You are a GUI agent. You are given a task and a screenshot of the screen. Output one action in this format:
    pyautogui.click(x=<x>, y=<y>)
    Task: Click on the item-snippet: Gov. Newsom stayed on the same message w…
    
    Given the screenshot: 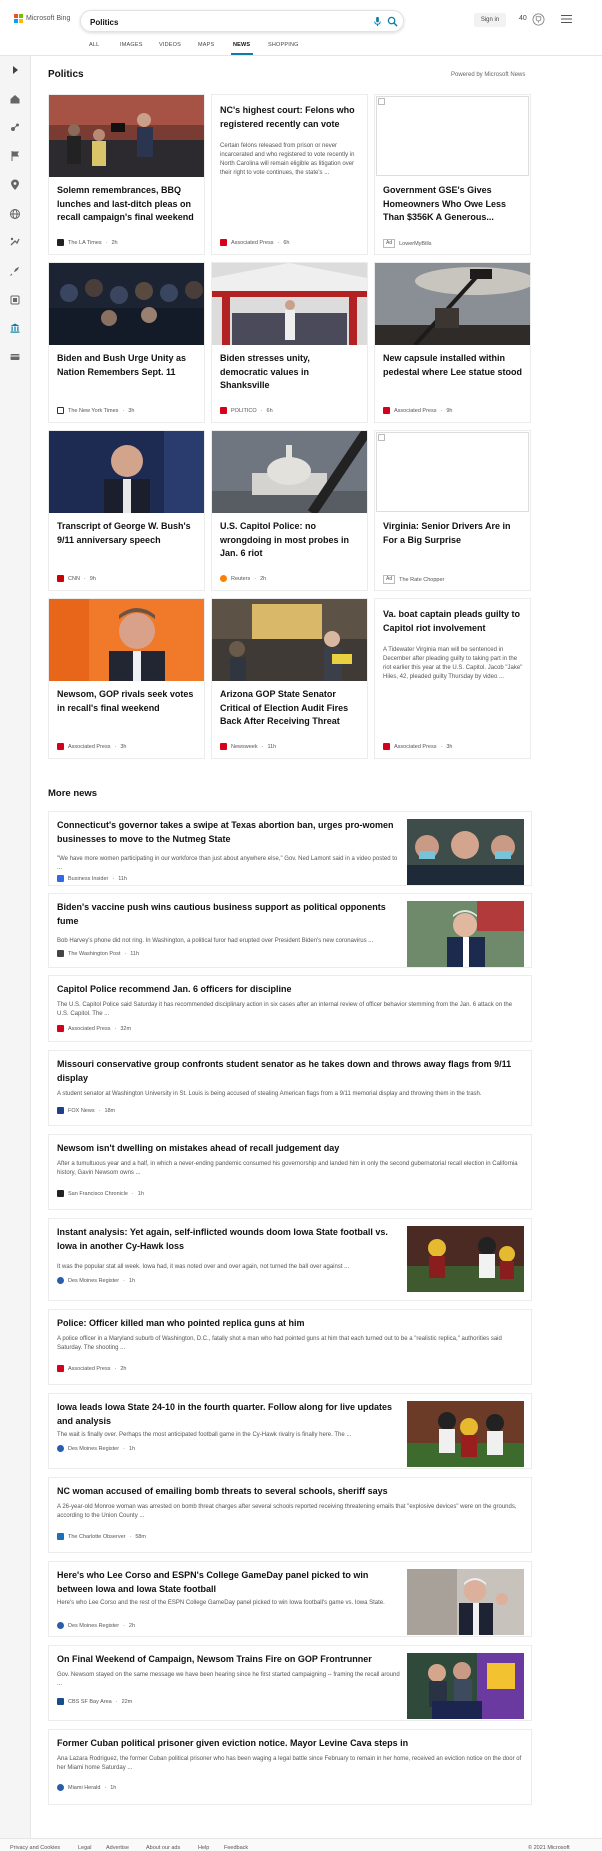 What is the action you would take?
    pyautogui.click(x=228, y=1679)
    